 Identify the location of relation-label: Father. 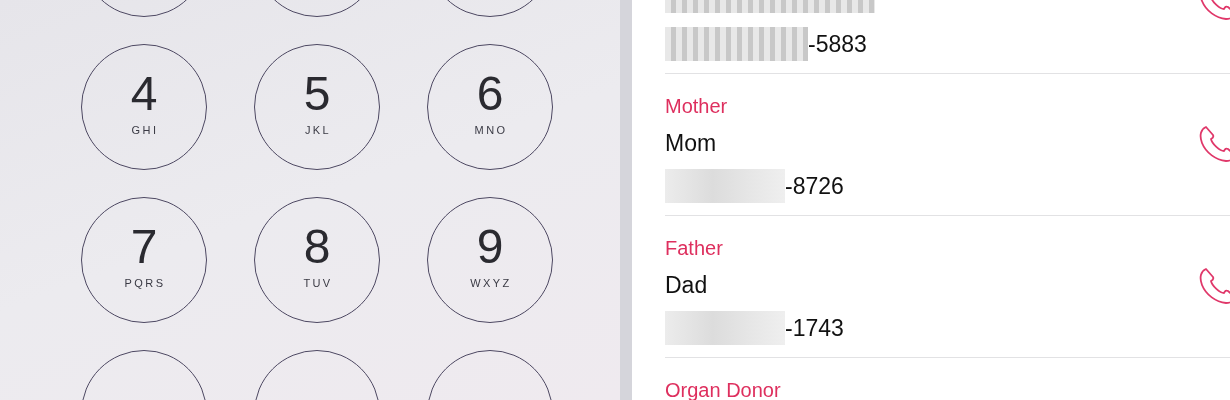
(694, 248).